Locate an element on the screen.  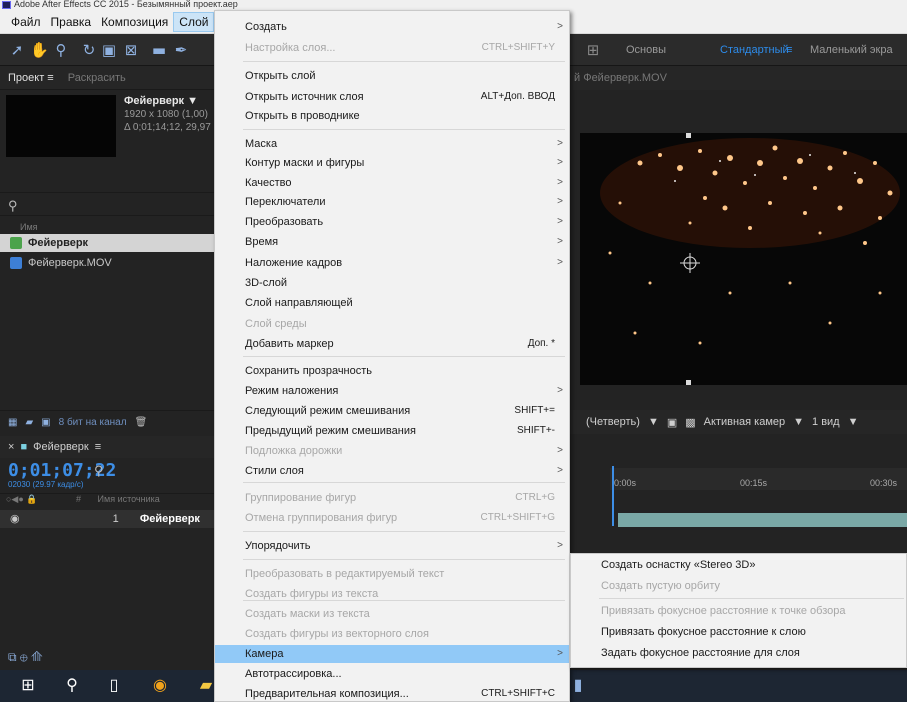
layer-menu-item: Предыдущий режим смешивания SHIFT+- is located at coordinates (392, 431).